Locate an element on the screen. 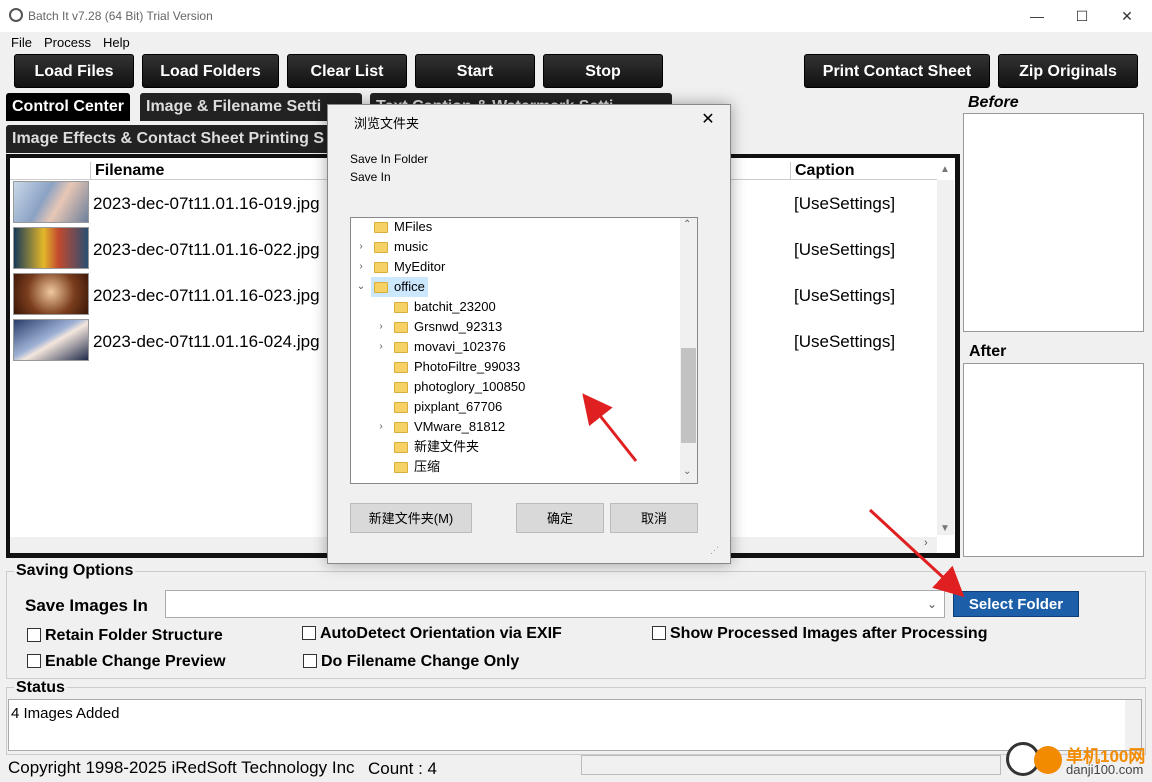 The image size is (1152, 782). annotation-arrows is located at coordinates (773, 495).